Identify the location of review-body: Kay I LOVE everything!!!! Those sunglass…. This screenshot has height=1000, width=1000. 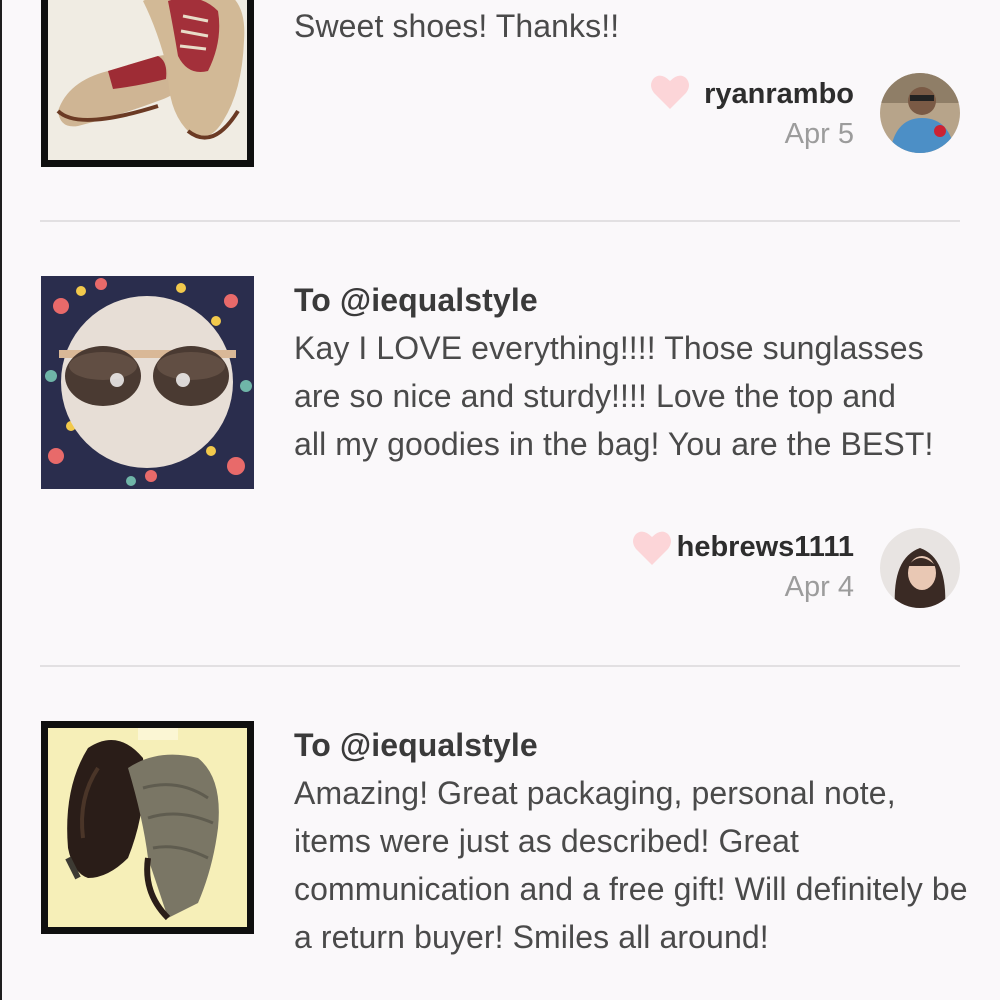
(614, 396).